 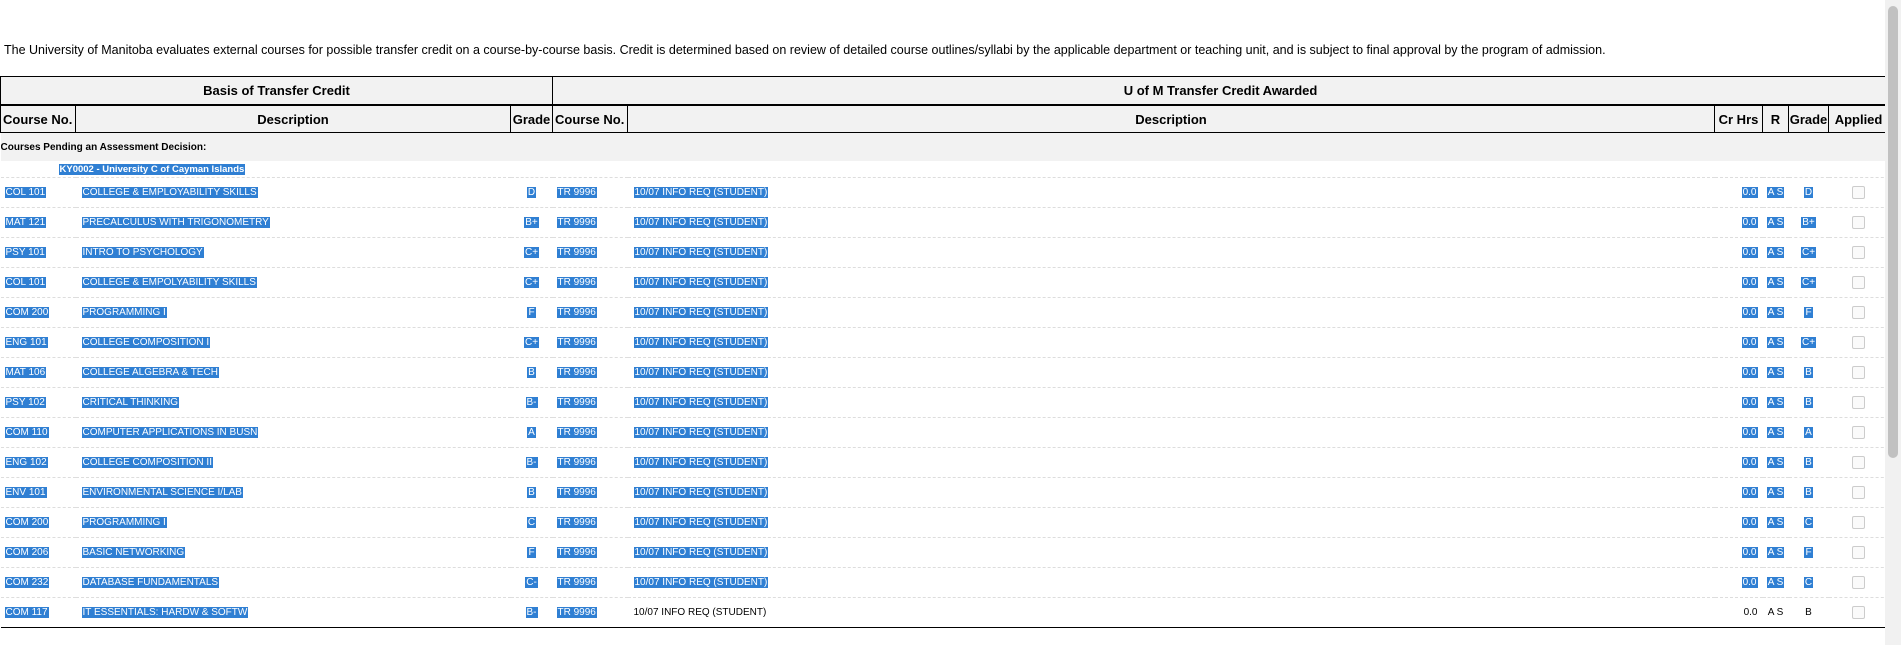 I want to click on course-no: ENG 102, so click(x=26, y=462).